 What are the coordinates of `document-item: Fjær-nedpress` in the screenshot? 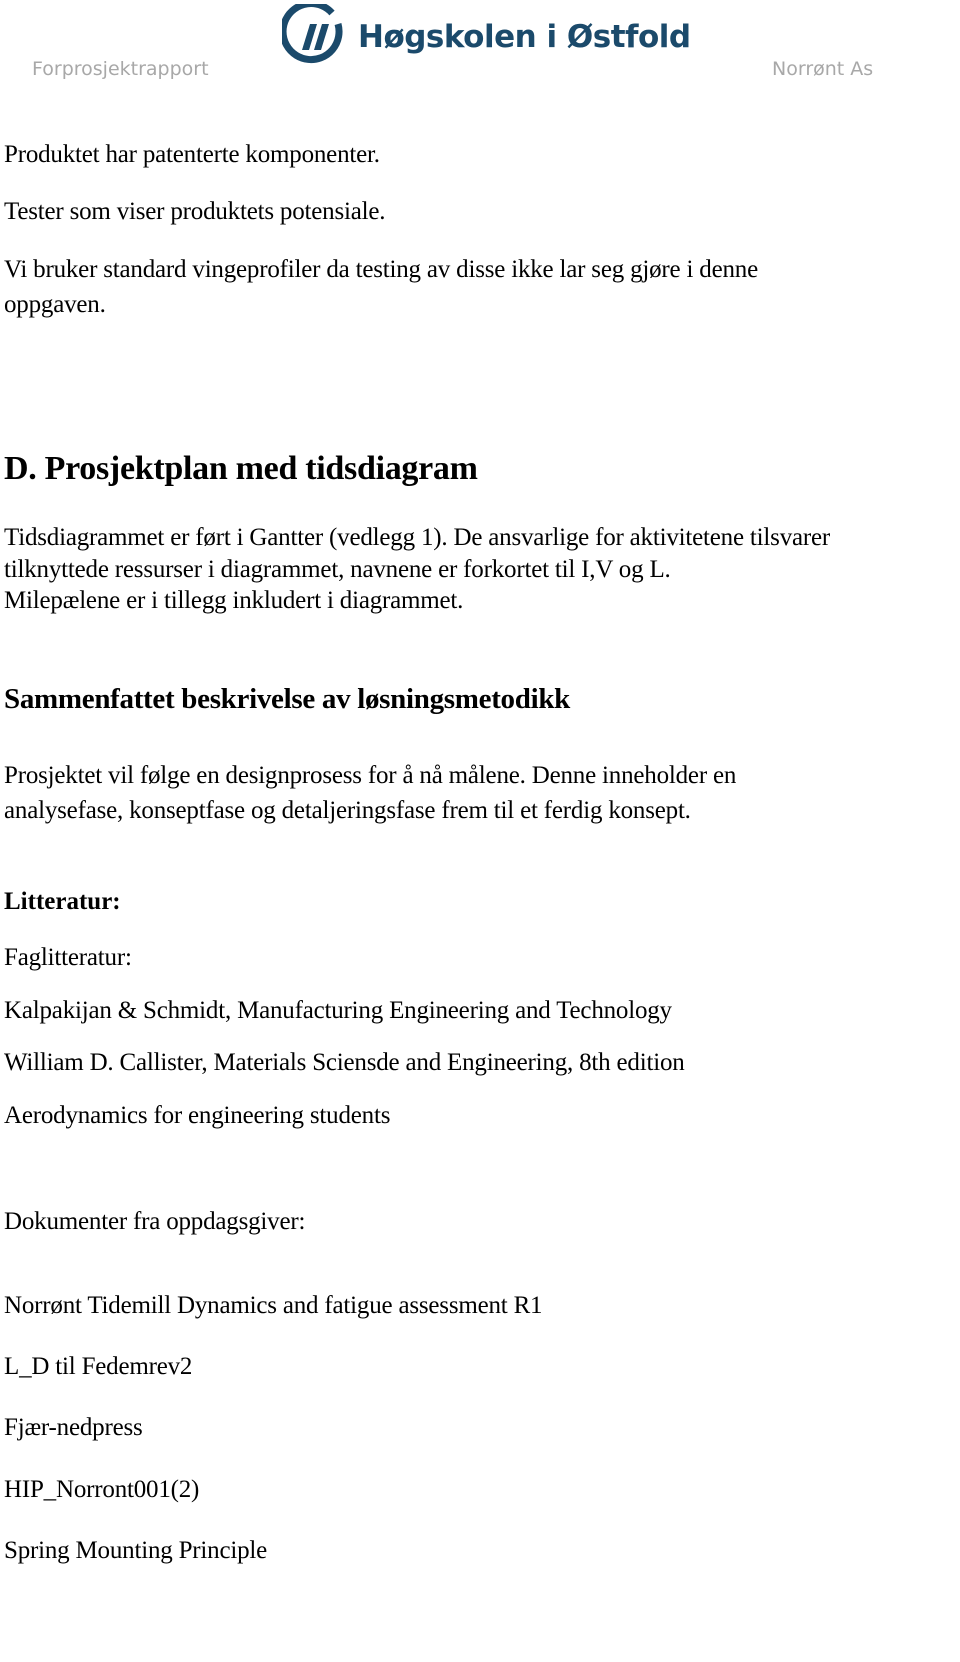 It's located at (73, 1427).